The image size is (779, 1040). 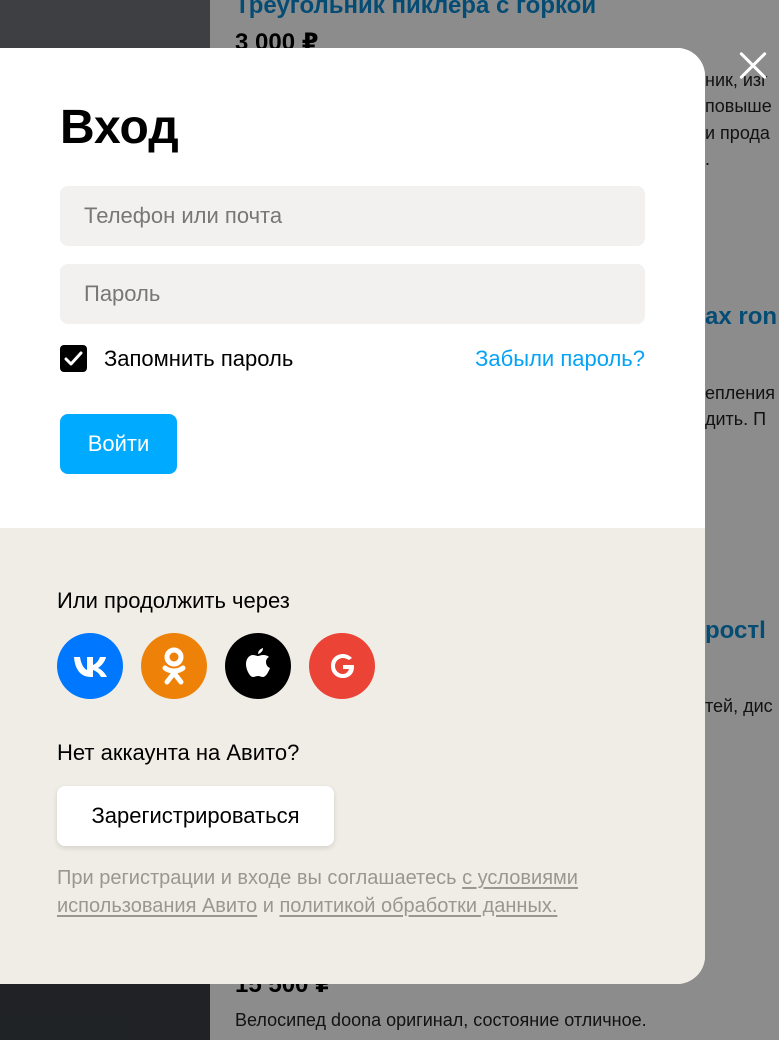 I want to click on odnoklassniki-login-button, so click(x=174, y=666).